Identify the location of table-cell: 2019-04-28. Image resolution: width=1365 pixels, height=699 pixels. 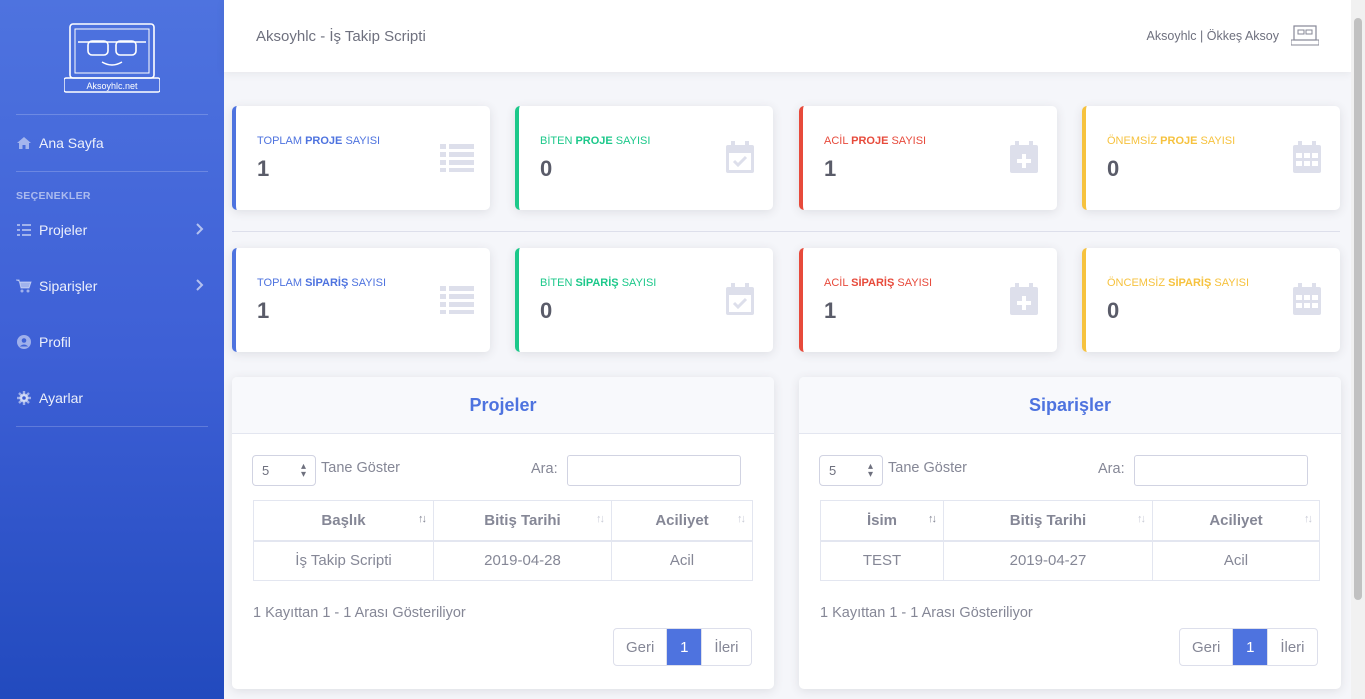
(522, 560).